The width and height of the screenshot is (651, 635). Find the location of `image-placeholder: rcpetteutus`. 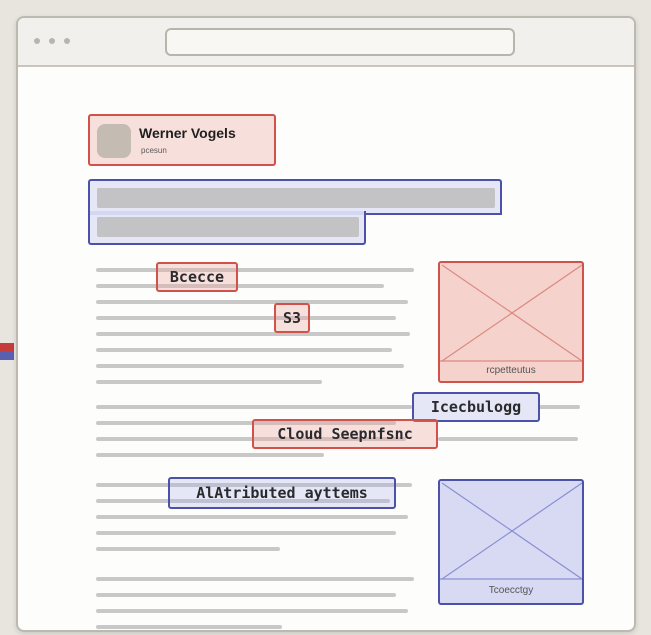

image-placeholder: rcpetteutus is located at coordinates (511, 322).